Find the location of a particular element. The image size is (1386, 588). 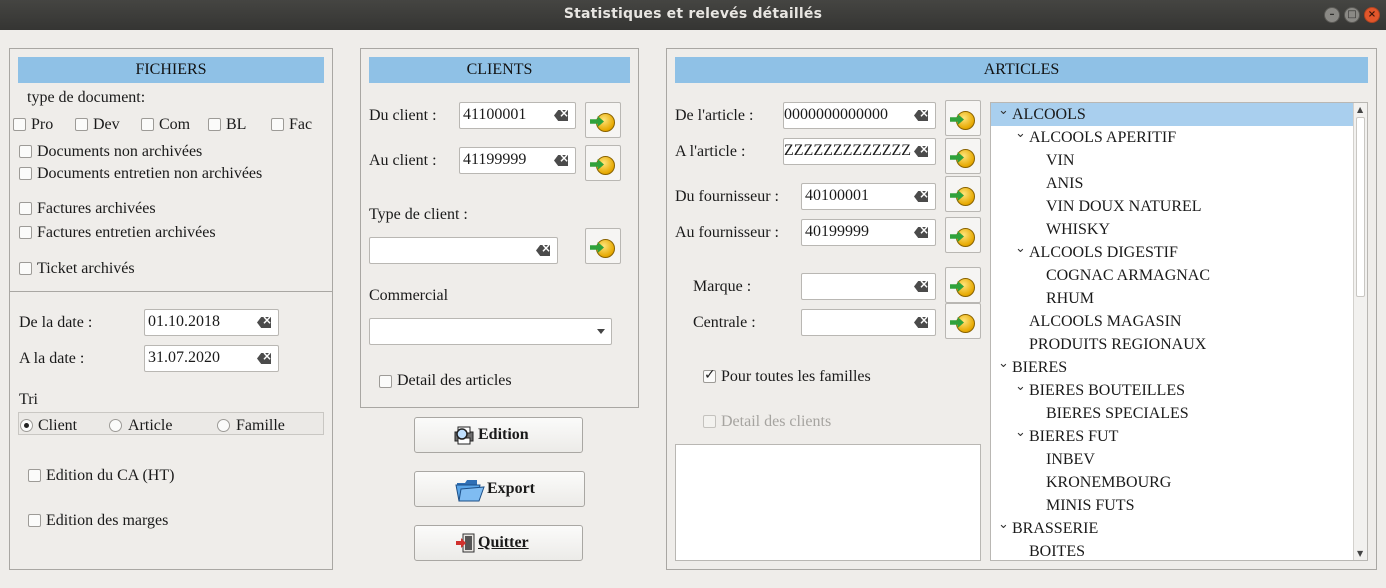

com-checkbox is located at coordinates (147, 124).